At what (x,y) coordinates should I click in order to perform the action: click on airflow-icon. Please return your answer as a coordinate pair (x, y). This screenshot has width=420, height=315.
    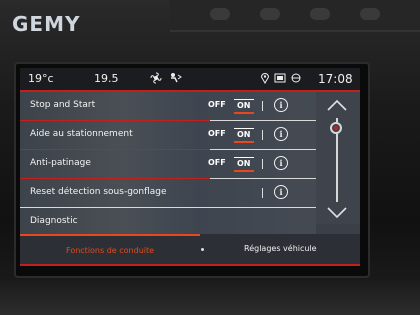
    Looking at the image, I should click on (175, 79).